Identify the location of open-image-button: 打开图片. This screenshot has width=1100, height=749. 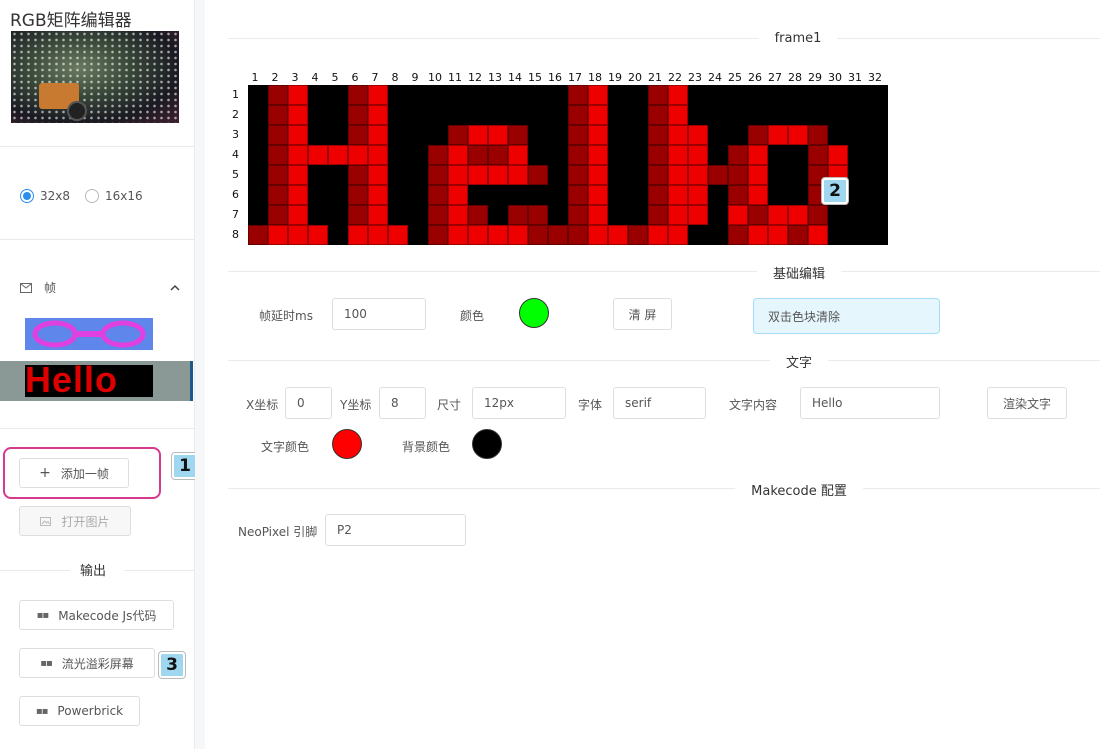
(75, 521).